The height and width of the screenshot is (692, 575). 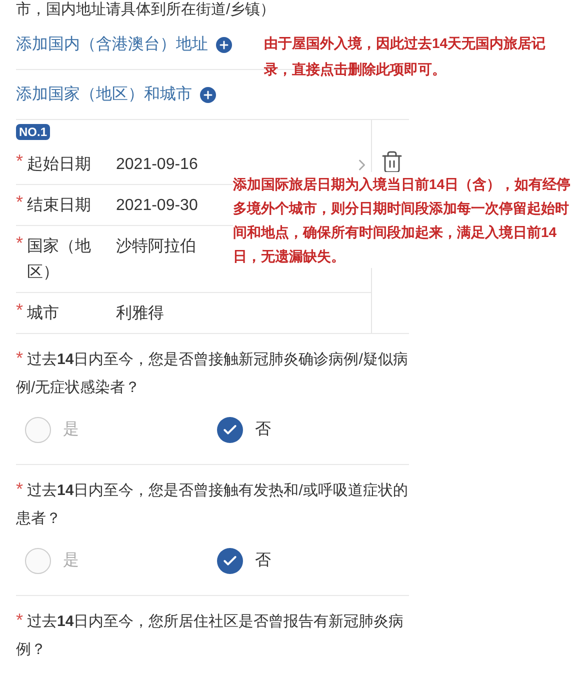 What do you see at coordinates (210, 634) in the screenshot?
I see `question-text: * 过去14日内至今，您所居住社区是否曾报告有新冠肺炎病例？` at bounding box center [210, 634].